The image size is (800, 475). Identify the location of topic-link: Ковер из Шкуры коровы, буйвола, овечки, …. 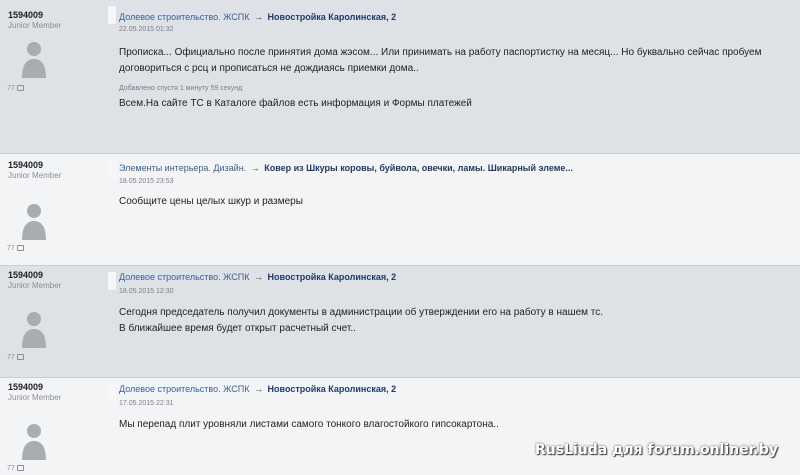
(418, 168).